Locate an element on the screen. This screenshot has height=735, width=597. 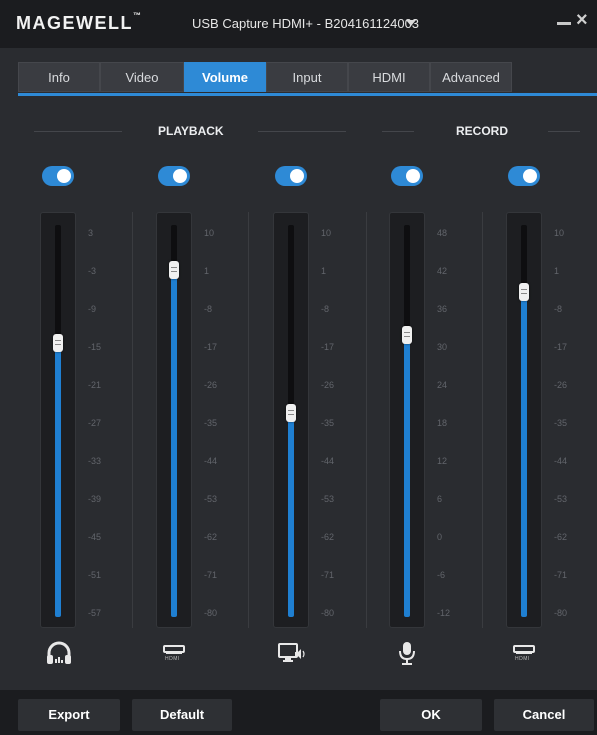
scale-tick-label: 0 is located at coordinates (440, 537).